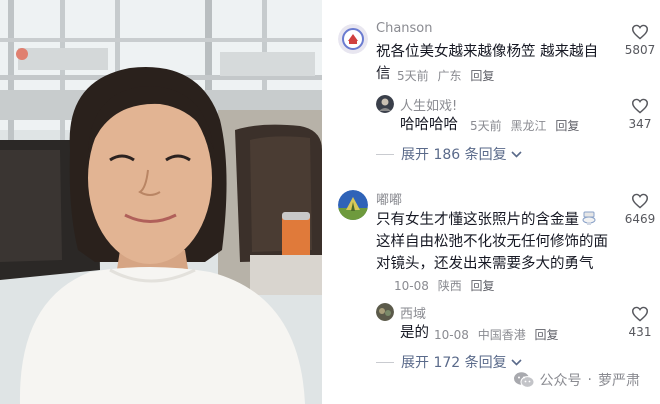 This screenshot has width=660, height=404. What do you see at coordinates (486, 126) in the screenshot?
I see `reply-time: 5天前` at bounding box center [486, 126].